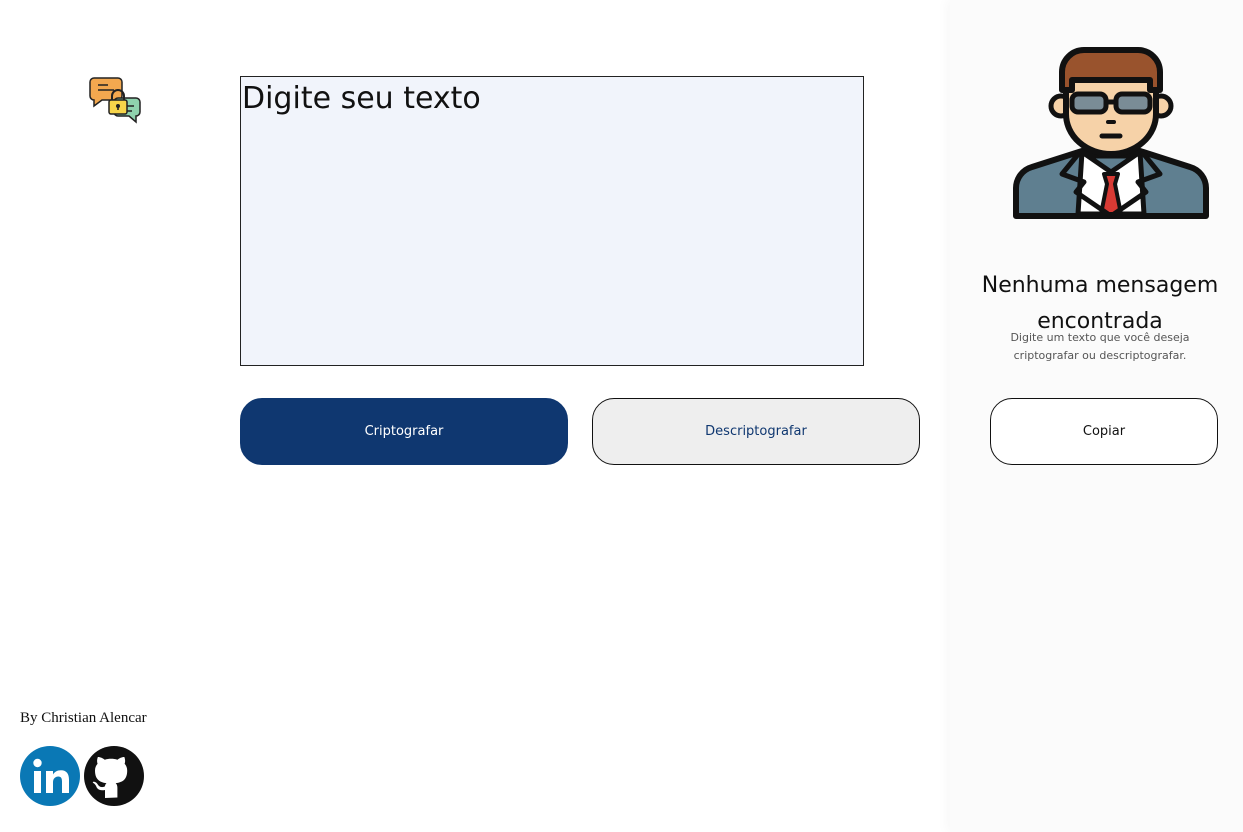 The width and height of the screenshot is (1243, 832). I want to click on encrypt-button-label: Criptografar, so click(404, 431).